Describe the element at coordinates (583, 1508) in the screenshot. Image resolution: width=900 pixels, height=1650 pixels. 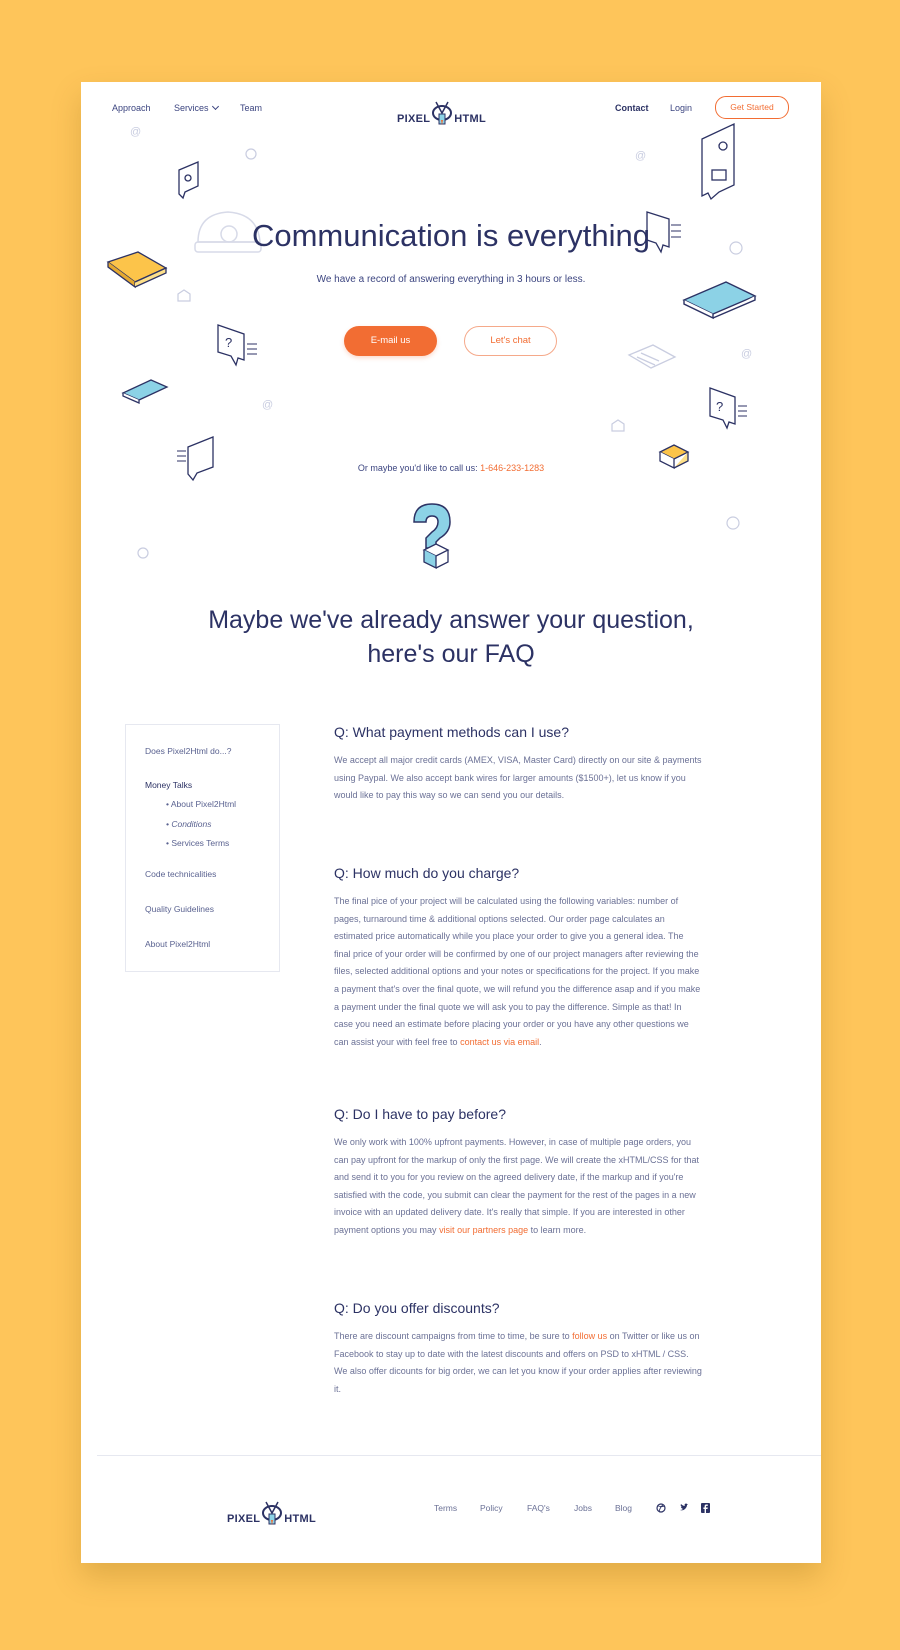
I see `footer-link-jobs: Jobs` at that location.